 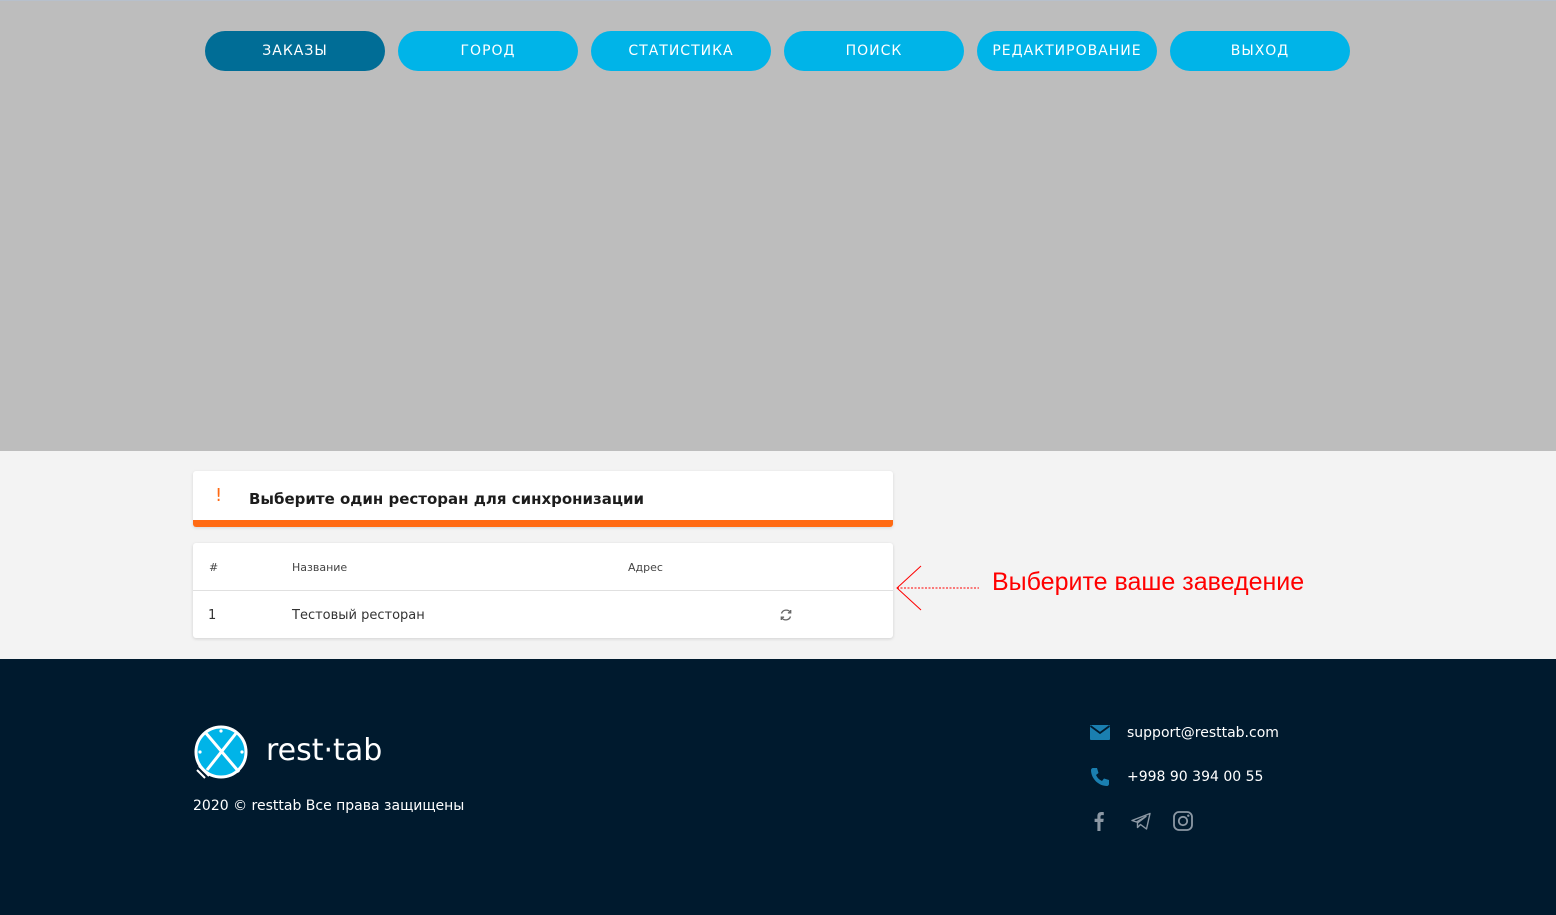 What do you see at coordinates (320, 567) in the screenshot?
I see `column-header-name: Название` at bounding box center [320, 567].